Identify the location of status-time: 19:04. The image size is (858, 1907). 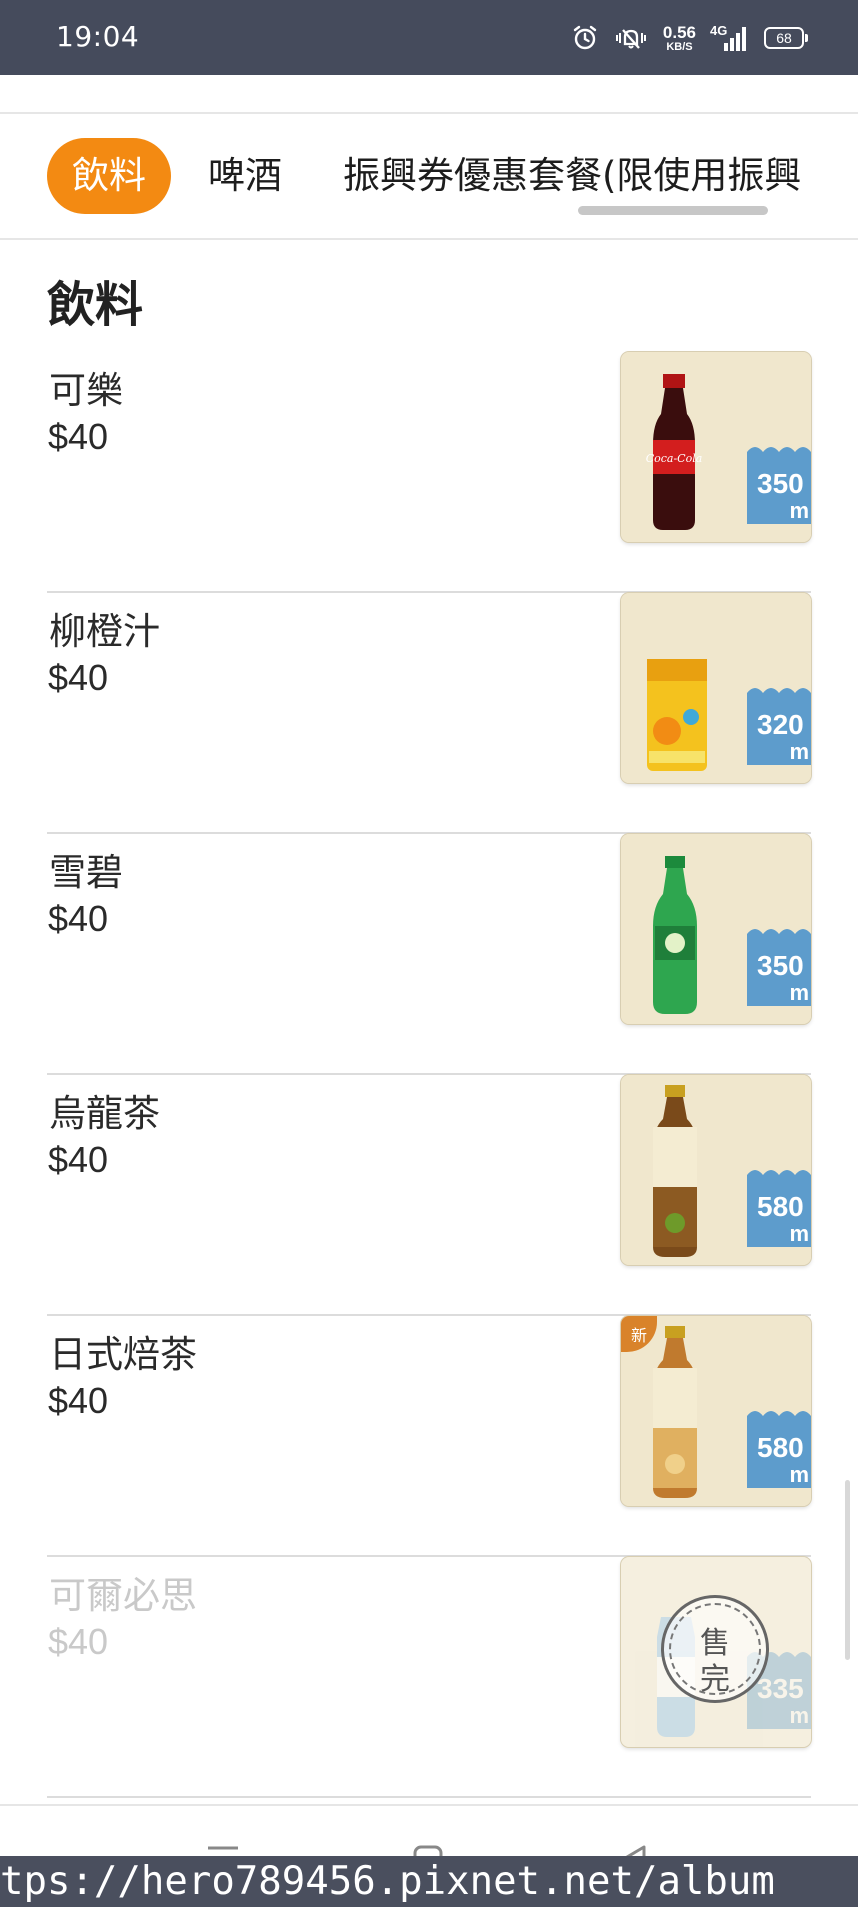
(98, 36).